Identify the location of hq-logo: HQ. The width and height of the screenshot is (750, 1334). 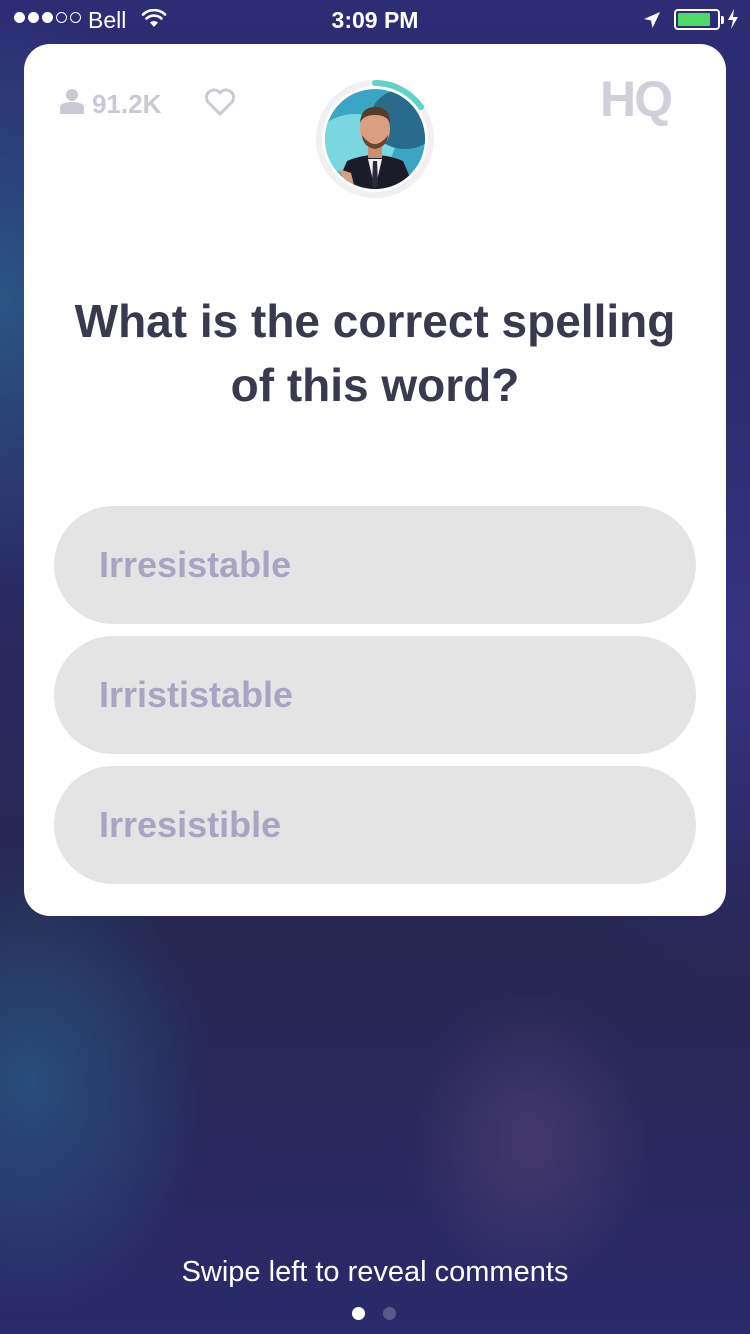
(636, 99).